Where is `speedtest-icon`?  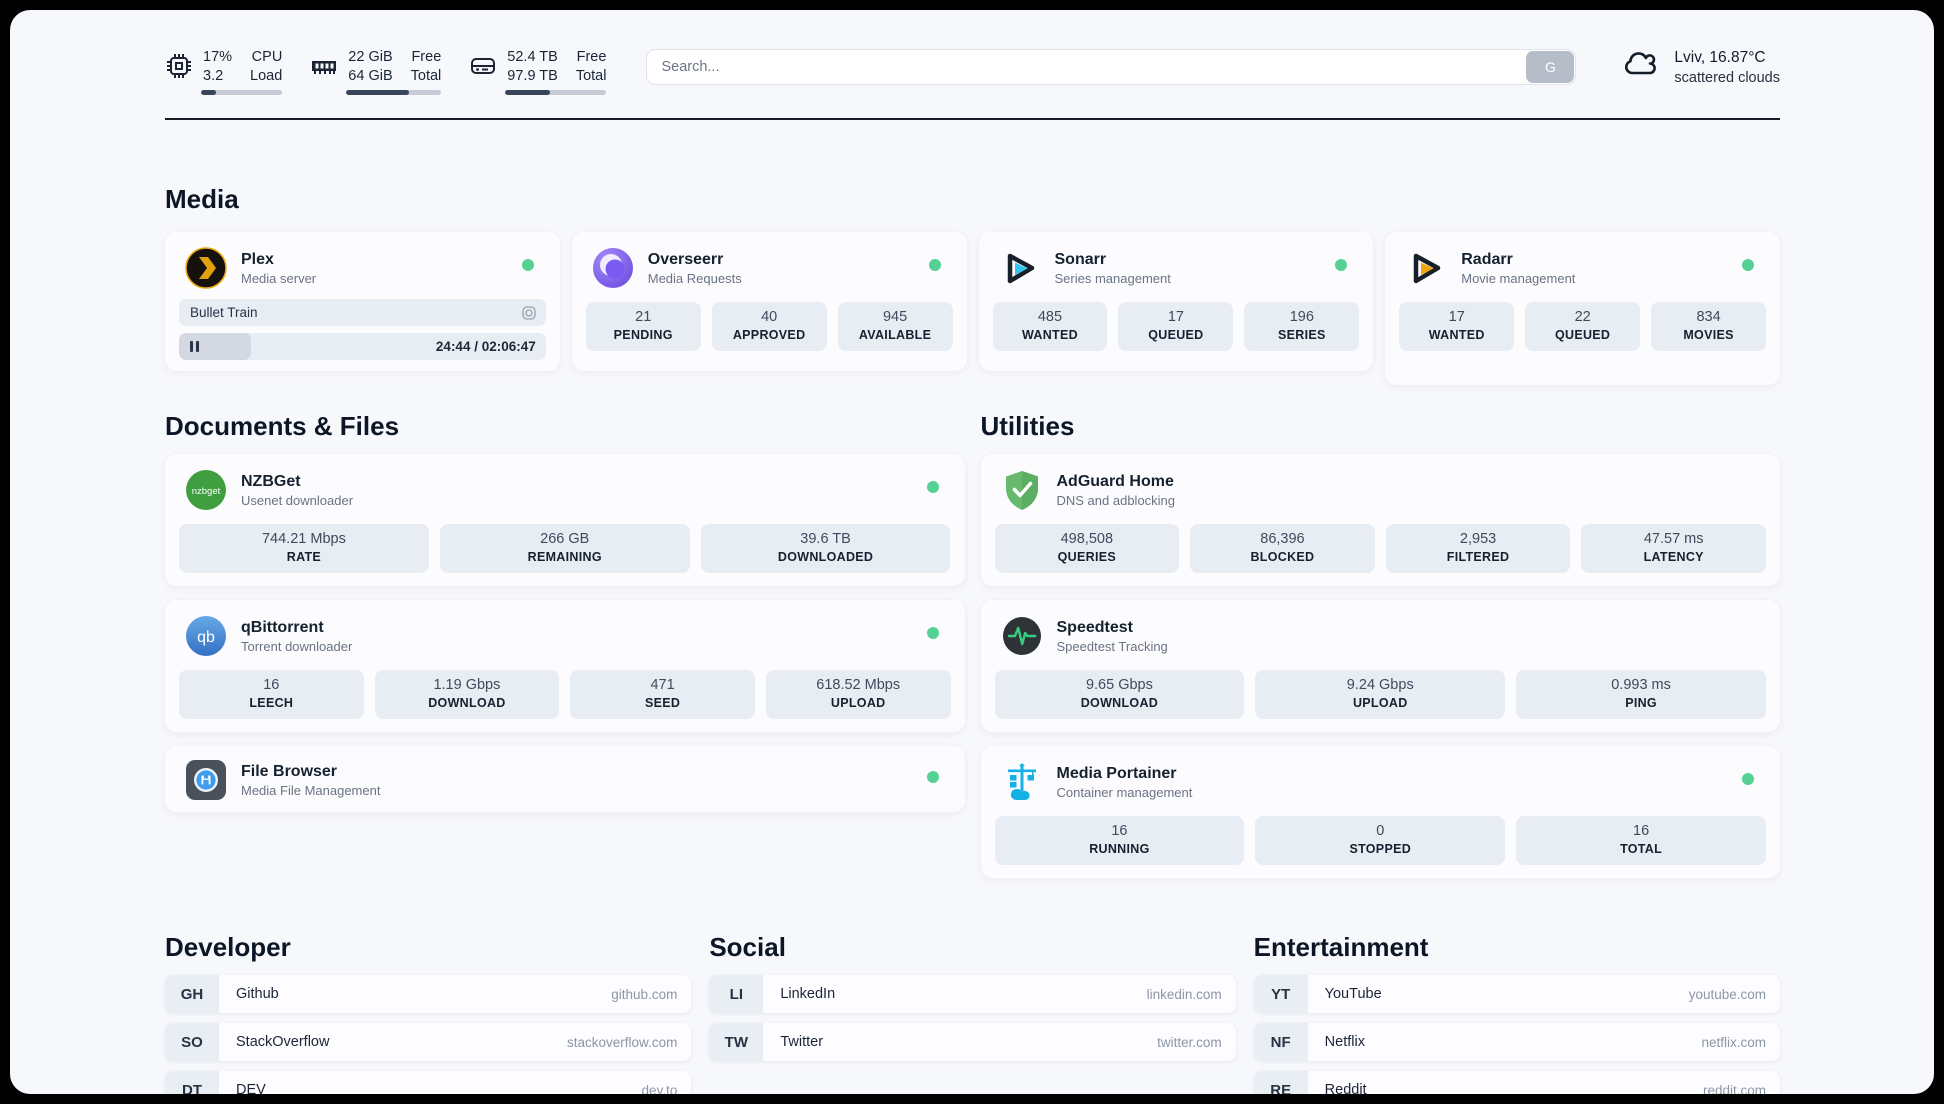
speedtest-icon is located at coordinates (1022, 636).